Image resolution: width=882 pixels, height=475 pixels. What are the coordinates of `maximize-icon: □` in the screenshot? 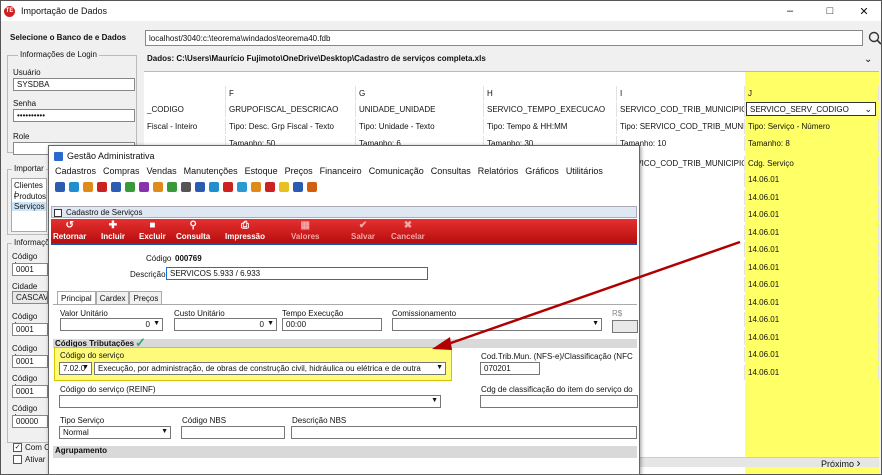 It's located at (830, 11).